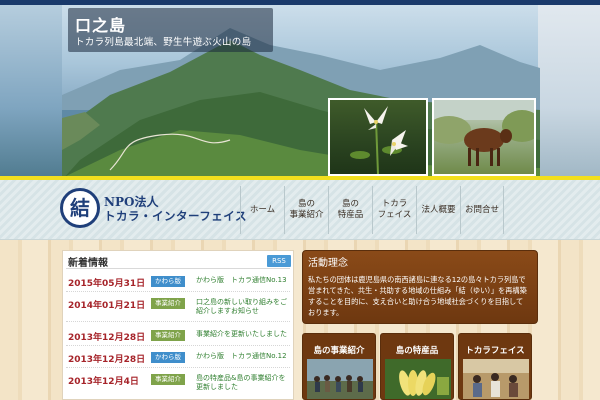 The width and height of the screenshot is (600, 400). Describe the element at coordinates (178, 268) in the screenshot. I see `news-divider` at that location.